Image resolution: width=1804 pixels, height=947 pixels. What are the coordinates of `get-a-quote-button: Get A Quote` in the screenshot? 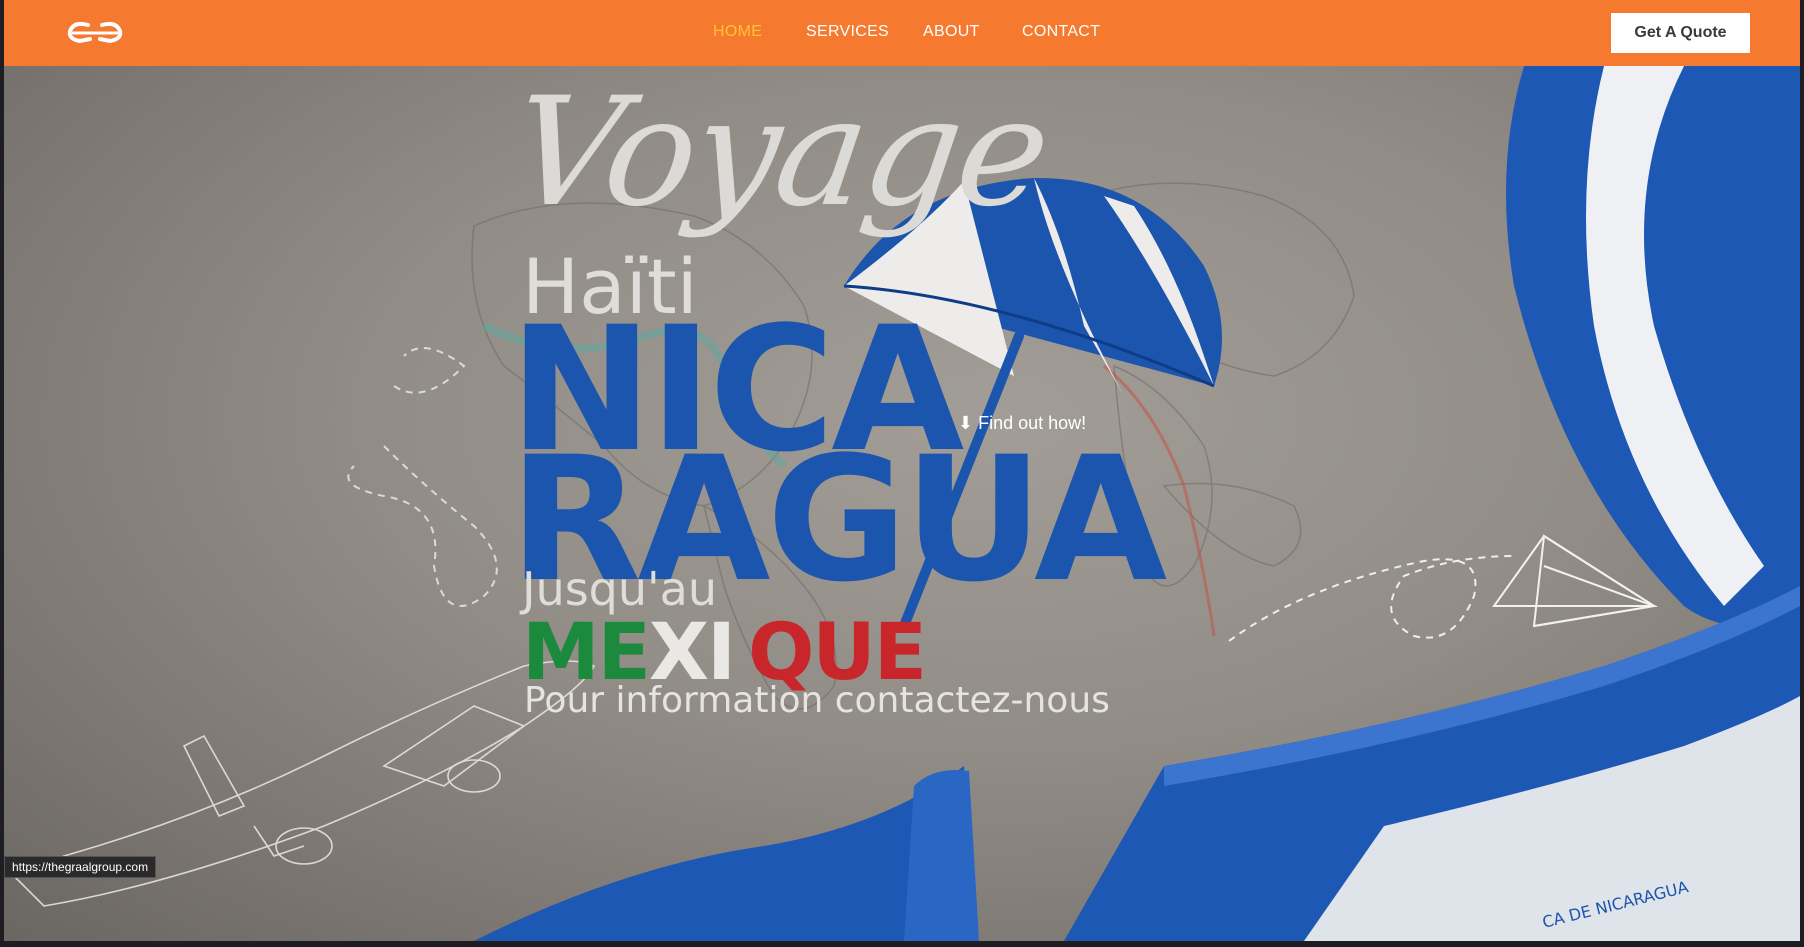 It's located at (1680, 33).